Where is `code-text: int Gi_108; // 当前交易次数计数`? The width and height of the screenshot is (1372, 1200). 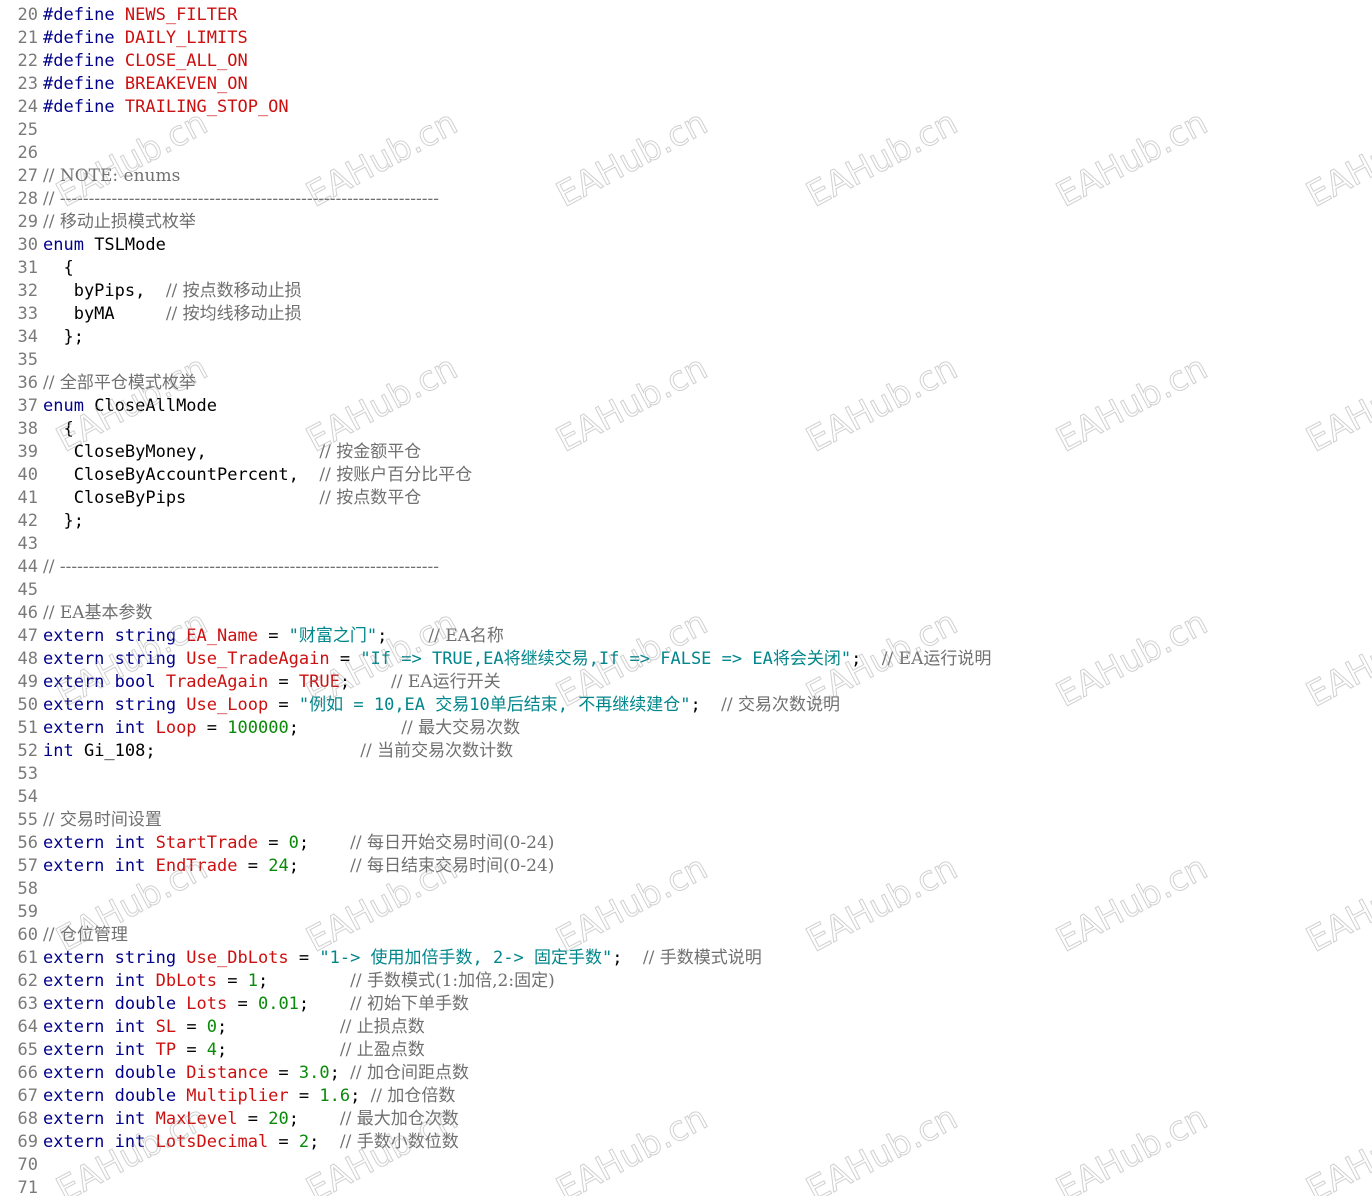
code-text: int Gi_108; // 当前交易次数计数 is located at coordinates (278, 751).